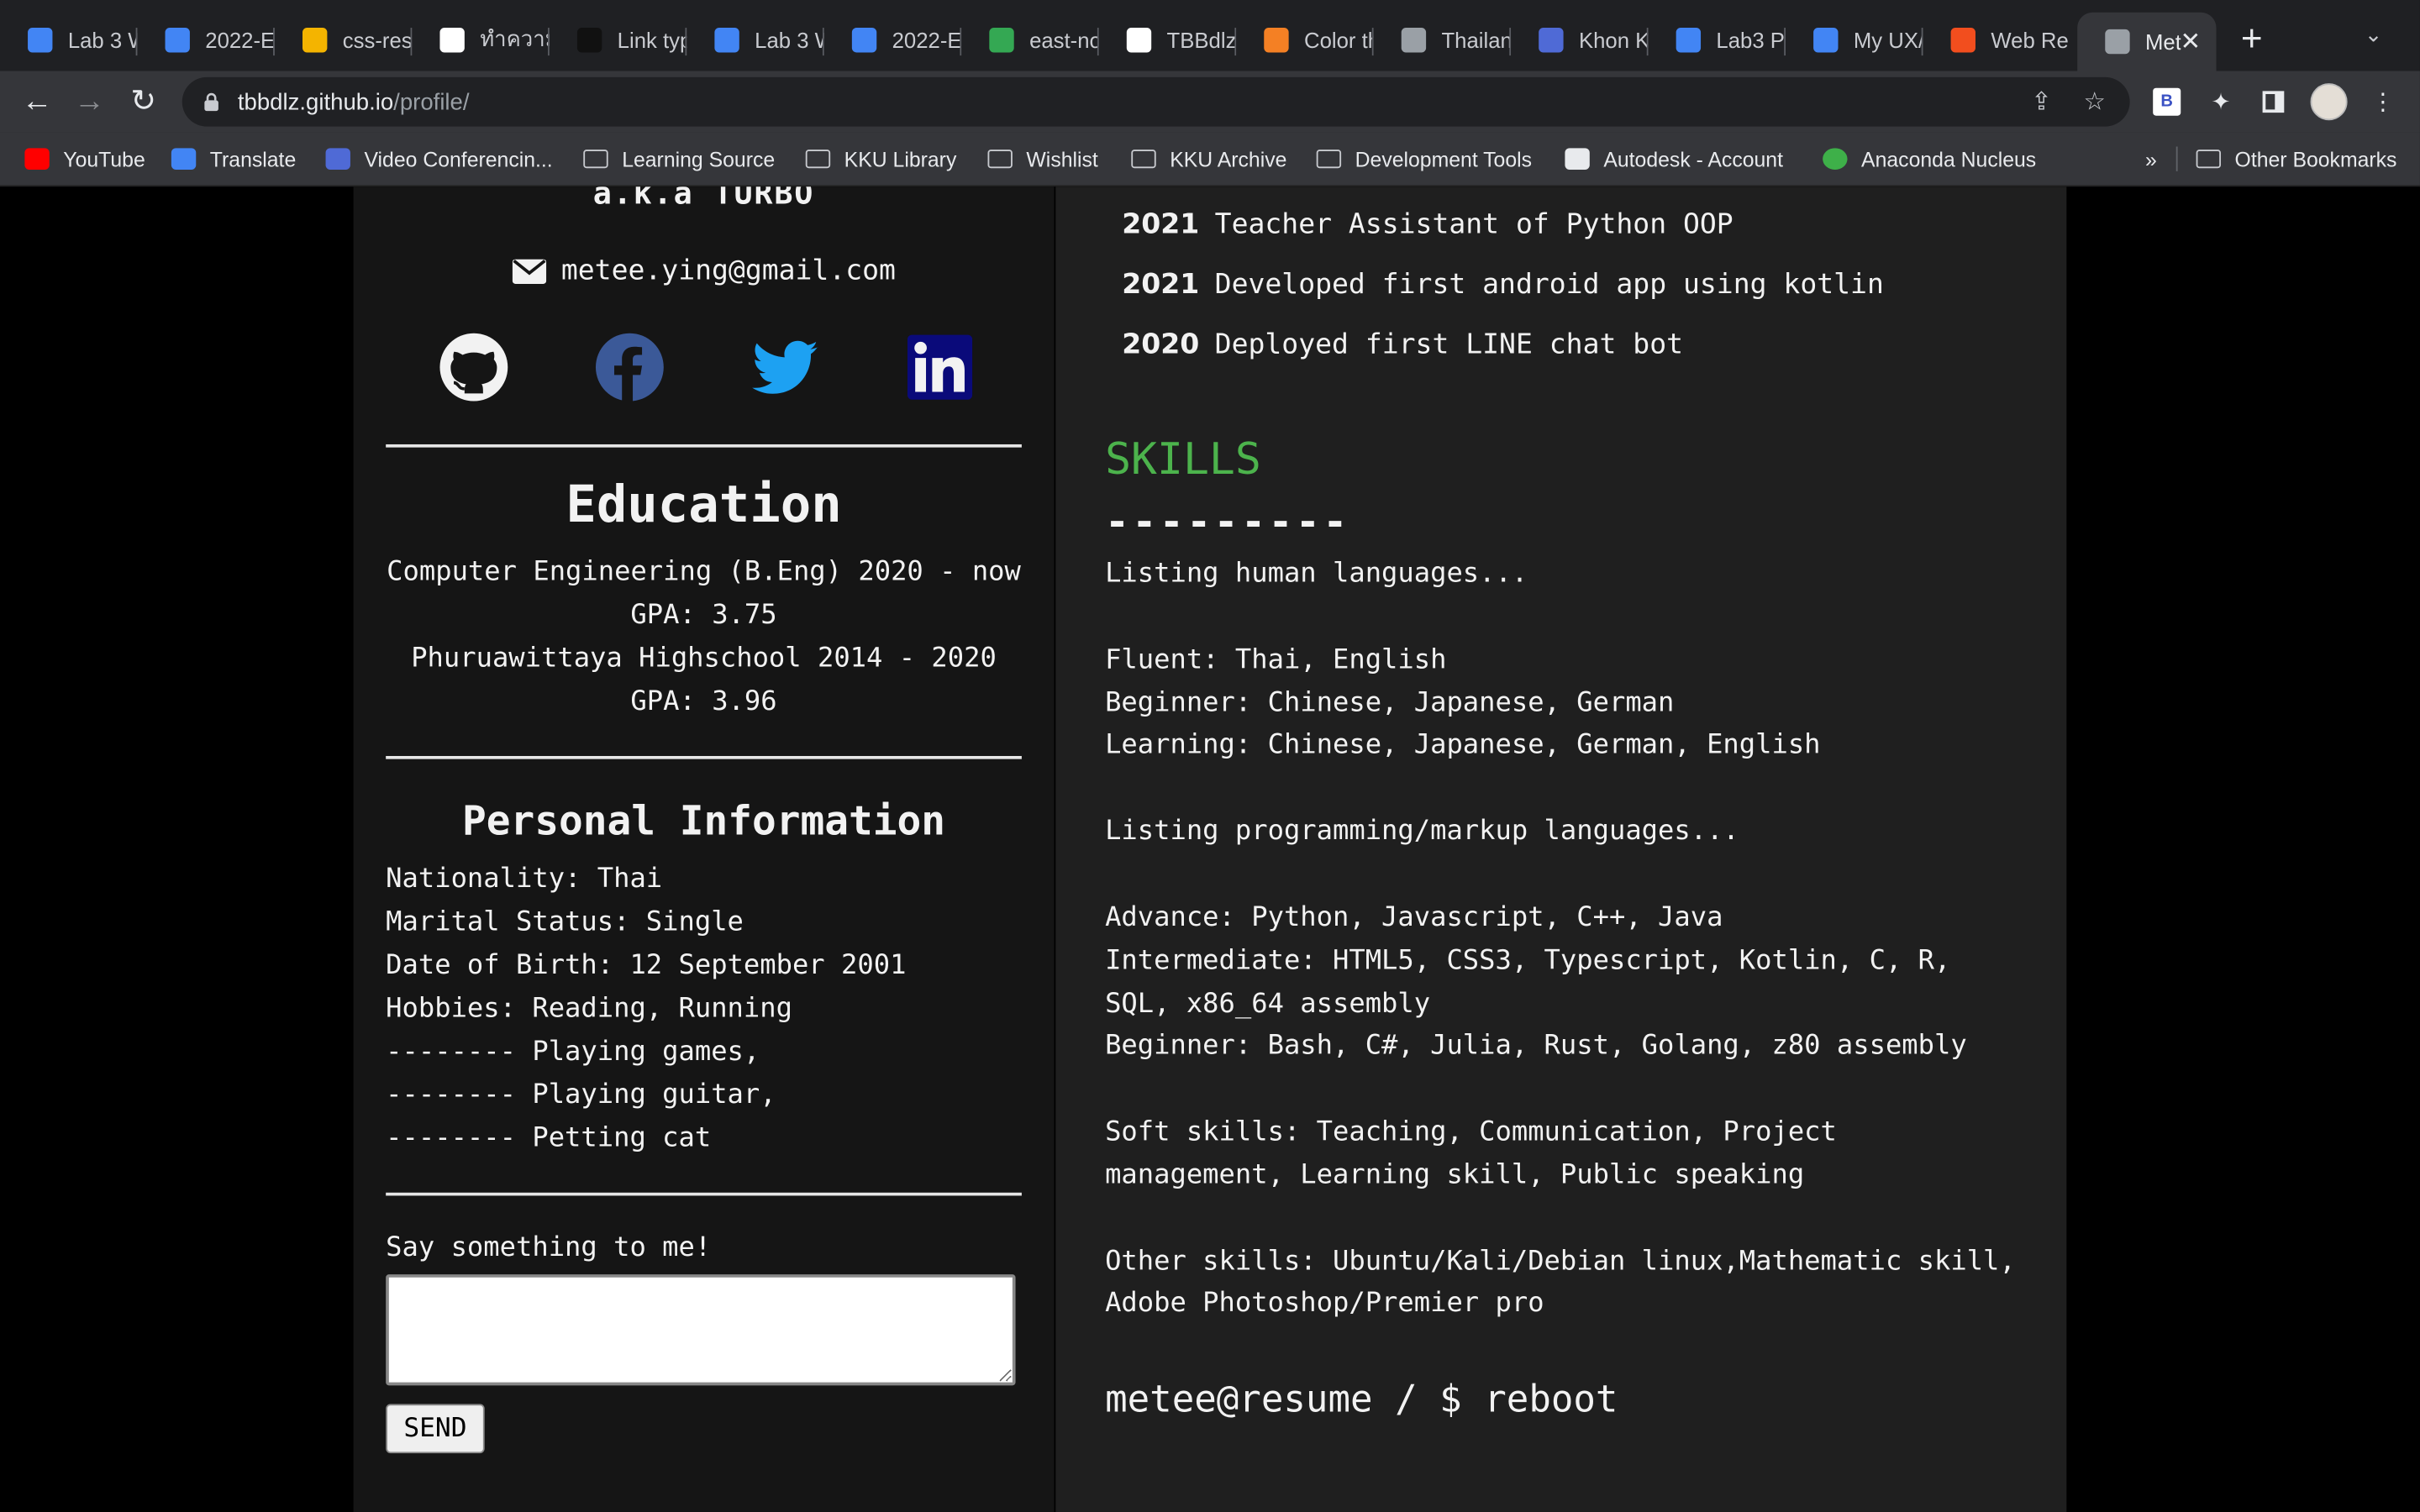 This screenshot has height=1512, width=2420. I want to click on terminal-prompt: metee@resume / $ reboot, so click(1361, 1399).